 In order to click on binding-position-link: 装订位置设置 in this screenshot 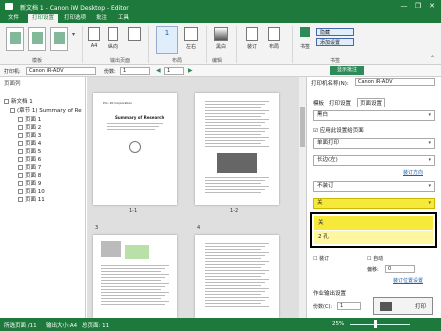, I will do `click(408, 280)`.